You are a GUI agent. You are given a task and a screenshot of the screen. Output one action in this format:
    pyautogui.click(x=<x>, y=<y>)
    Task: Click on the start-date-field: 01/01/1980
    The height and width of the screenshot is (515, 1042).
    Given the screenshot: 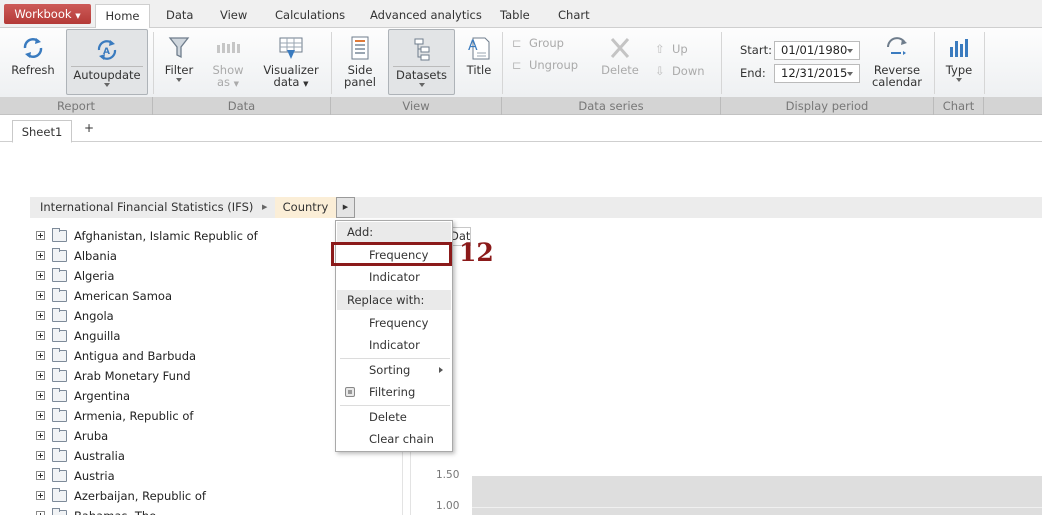 What is the action you would take?
    pyautogui.click(x=817, y=50)
    